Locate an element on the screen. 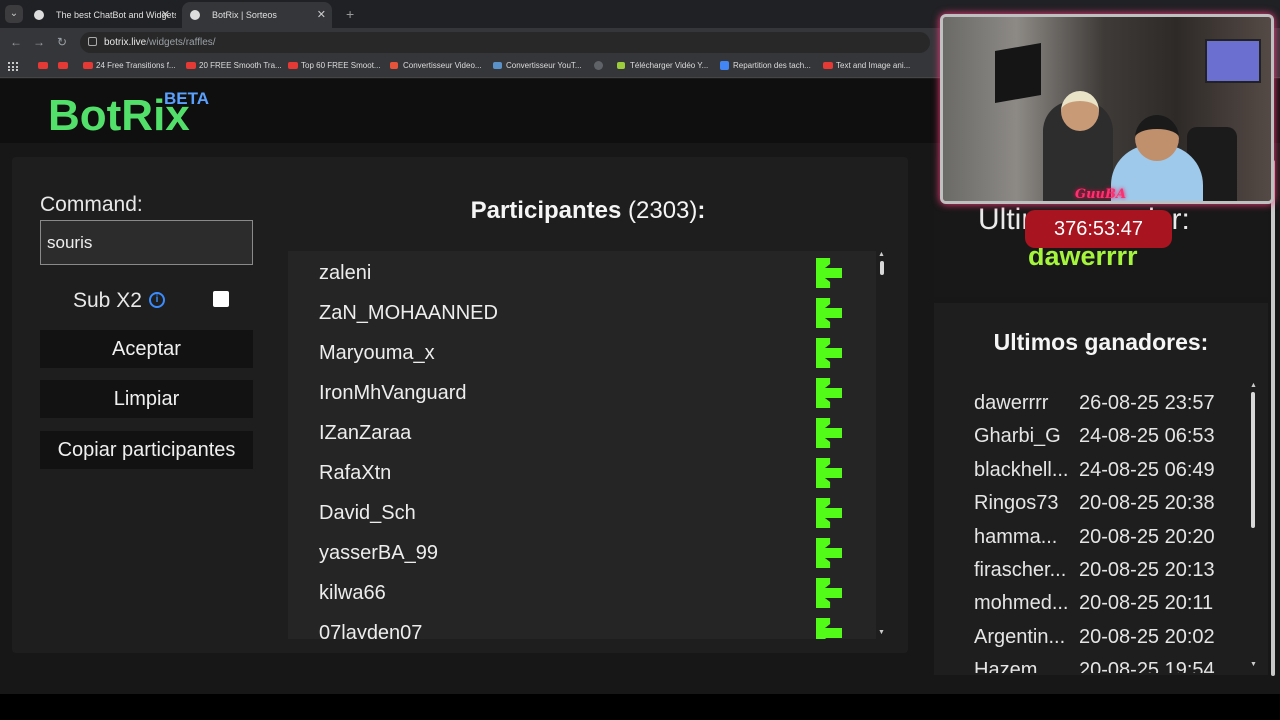 The image size is (1280, 720). copy-participants-button: Copiar participantes is located at coordinates (146, 450).